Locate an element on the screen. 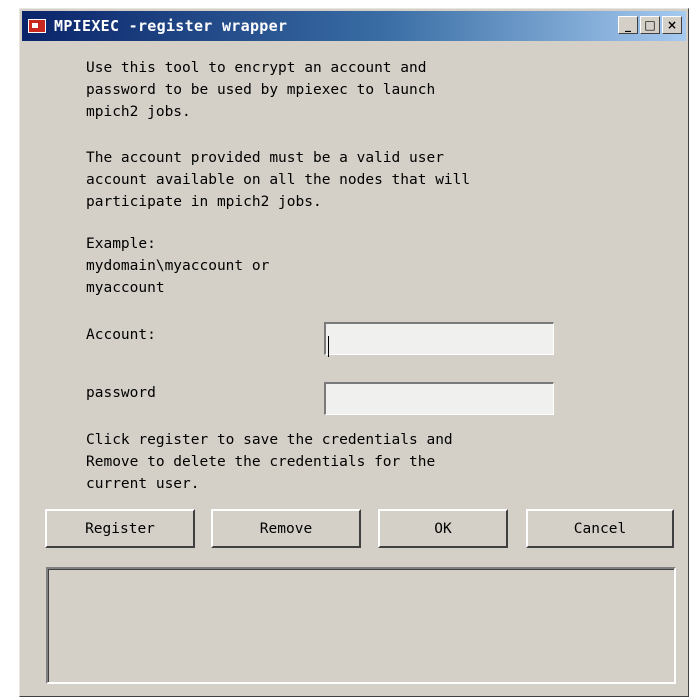 The image size is (692, 699). example-text: Example: mydomain\myaccount or myaccount is located at coordinates (178, 266).